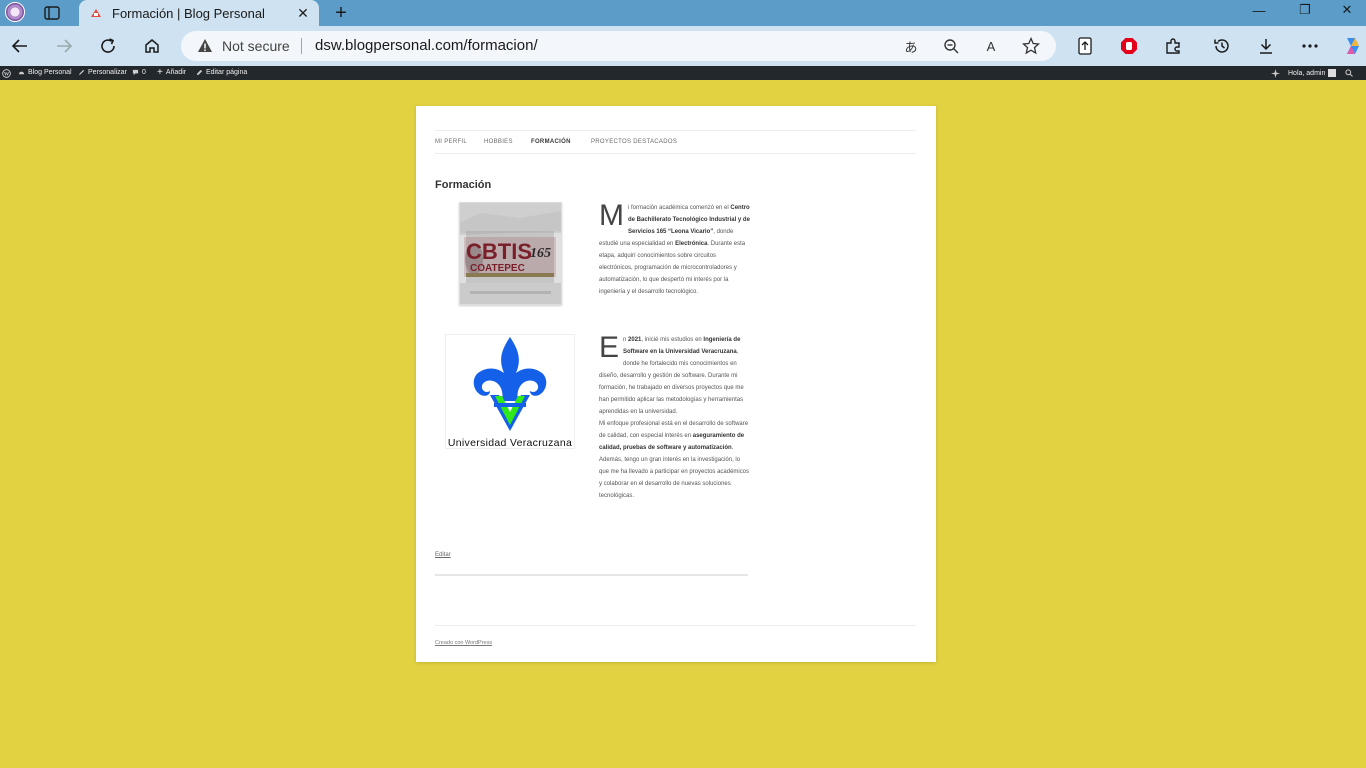 Image resolution: width=1366 pixels, height=768 pixels. I want to click on wordpress-logo-icon: W, so click(6, 73).